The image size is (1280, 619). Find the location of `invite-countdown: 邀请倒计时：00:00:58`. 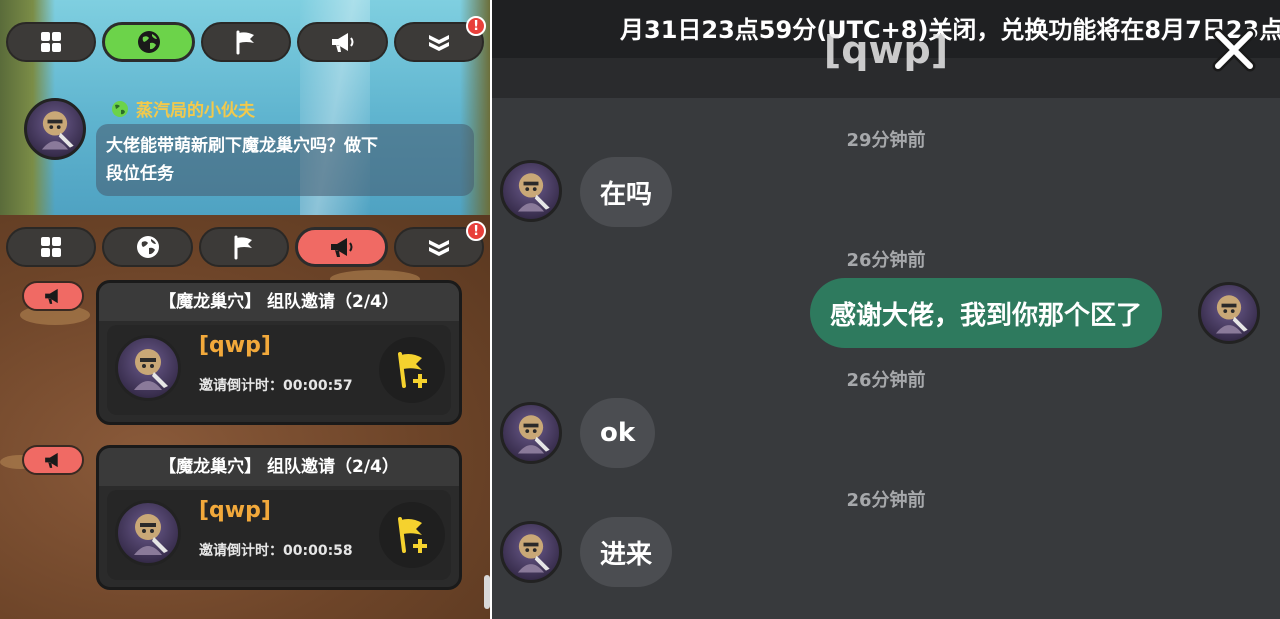

invite-countdown: 邀请倒计时：00:00:58 is located at coordinates (276, 551).